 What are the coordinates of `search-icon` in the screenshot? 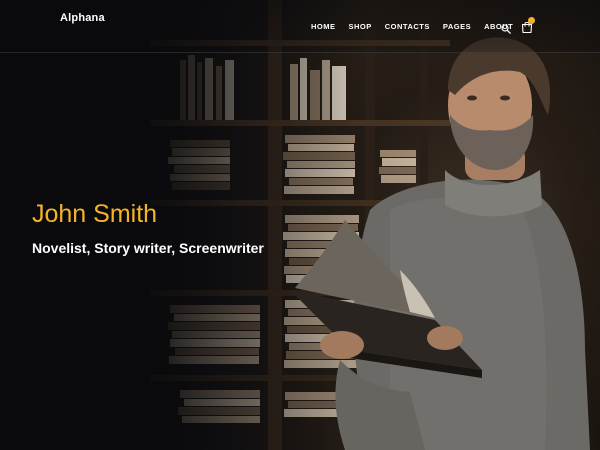 It's located at (506, 27).